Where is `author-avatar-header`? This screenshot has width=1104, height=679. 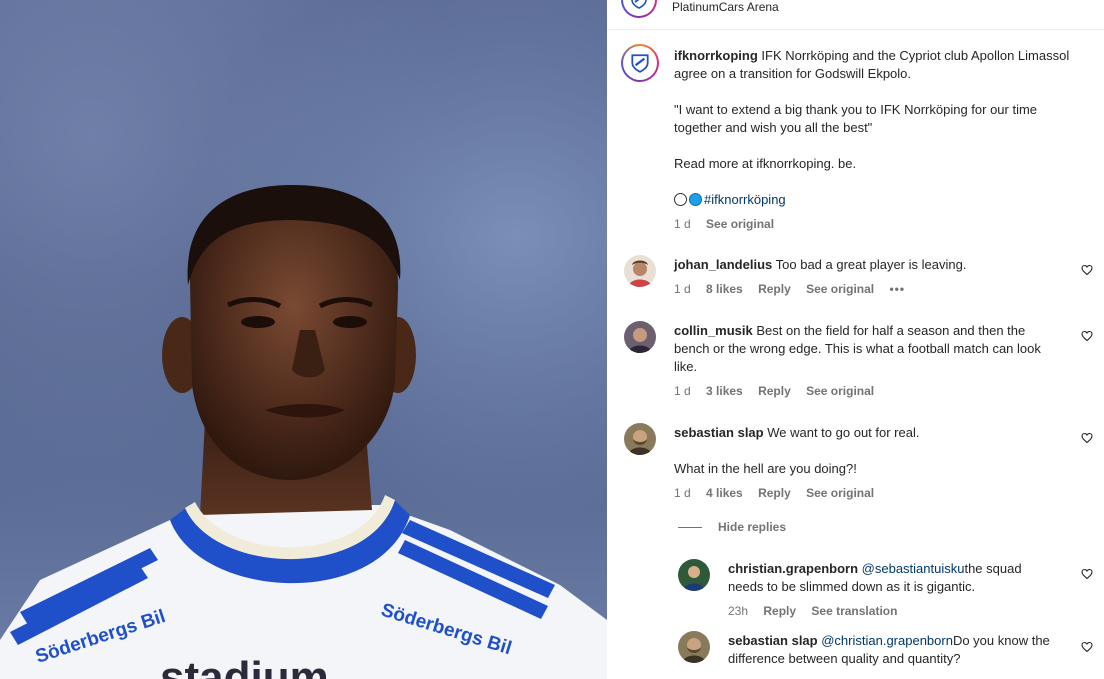 author-avatar-header is located at coordinates (639, 9).